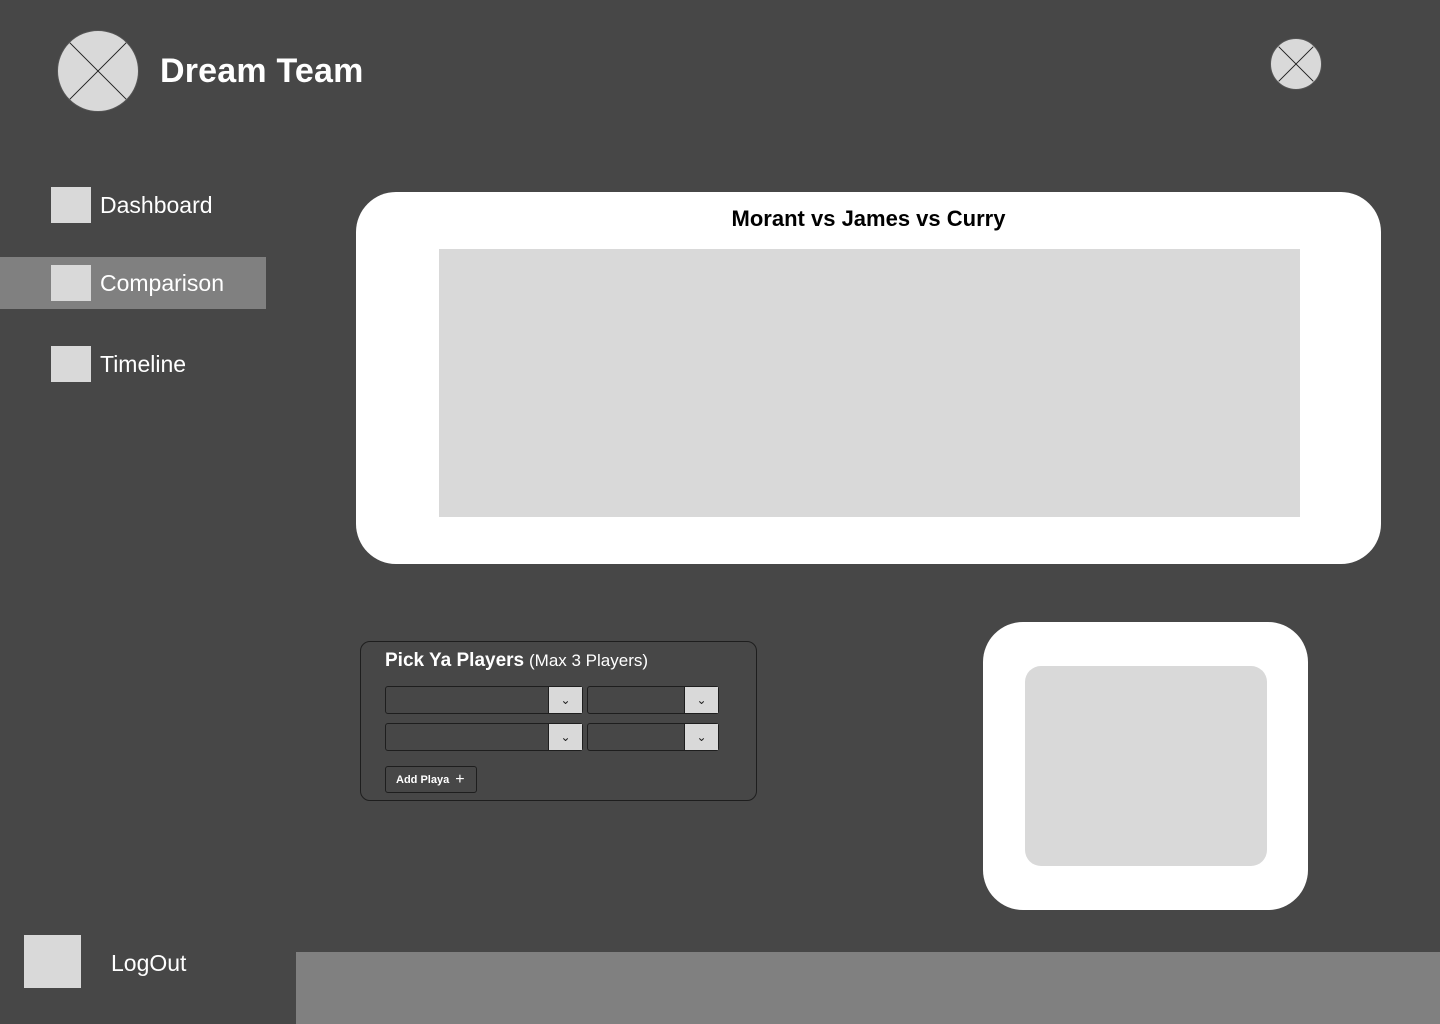  Describe the element at coordinates (71, 283) in the screenshot. I see `comparison-icon` at that location.